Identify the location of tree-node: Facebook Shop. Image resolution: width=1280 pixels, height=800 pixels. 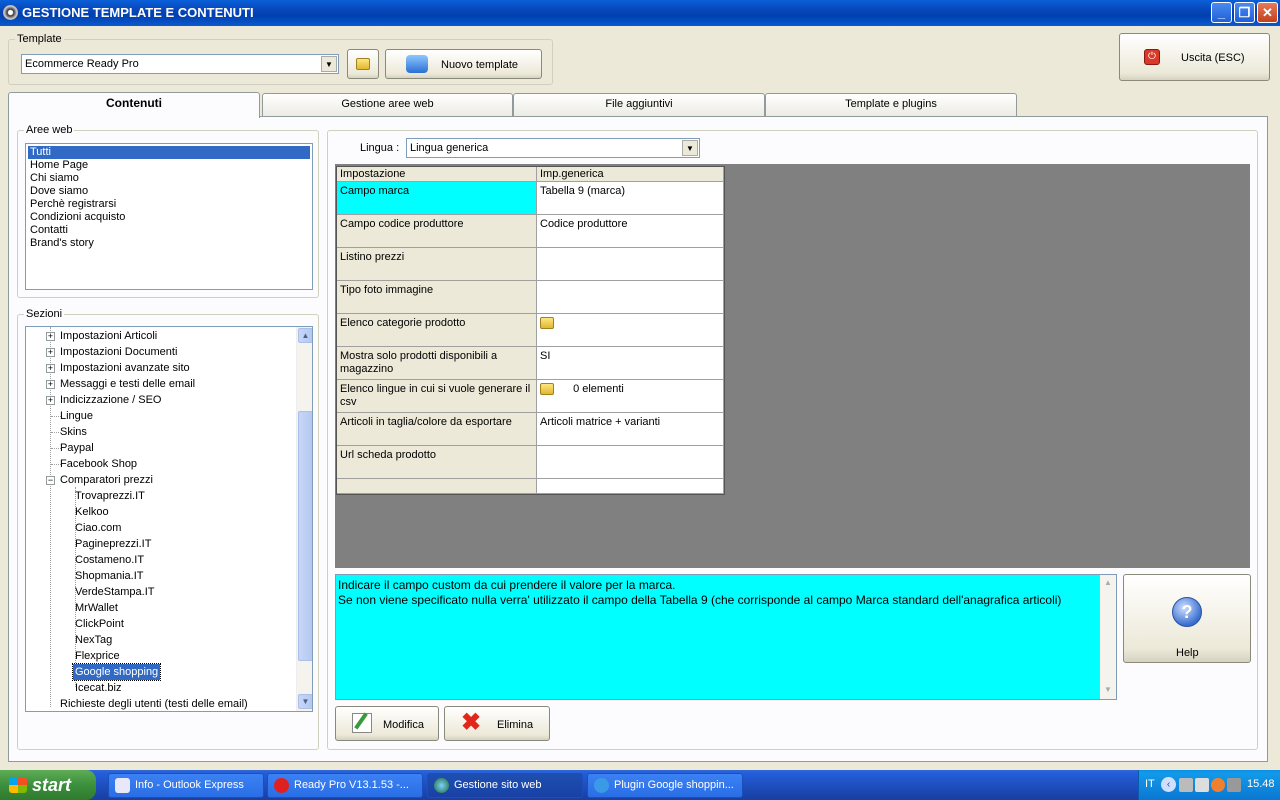
(98, 464).